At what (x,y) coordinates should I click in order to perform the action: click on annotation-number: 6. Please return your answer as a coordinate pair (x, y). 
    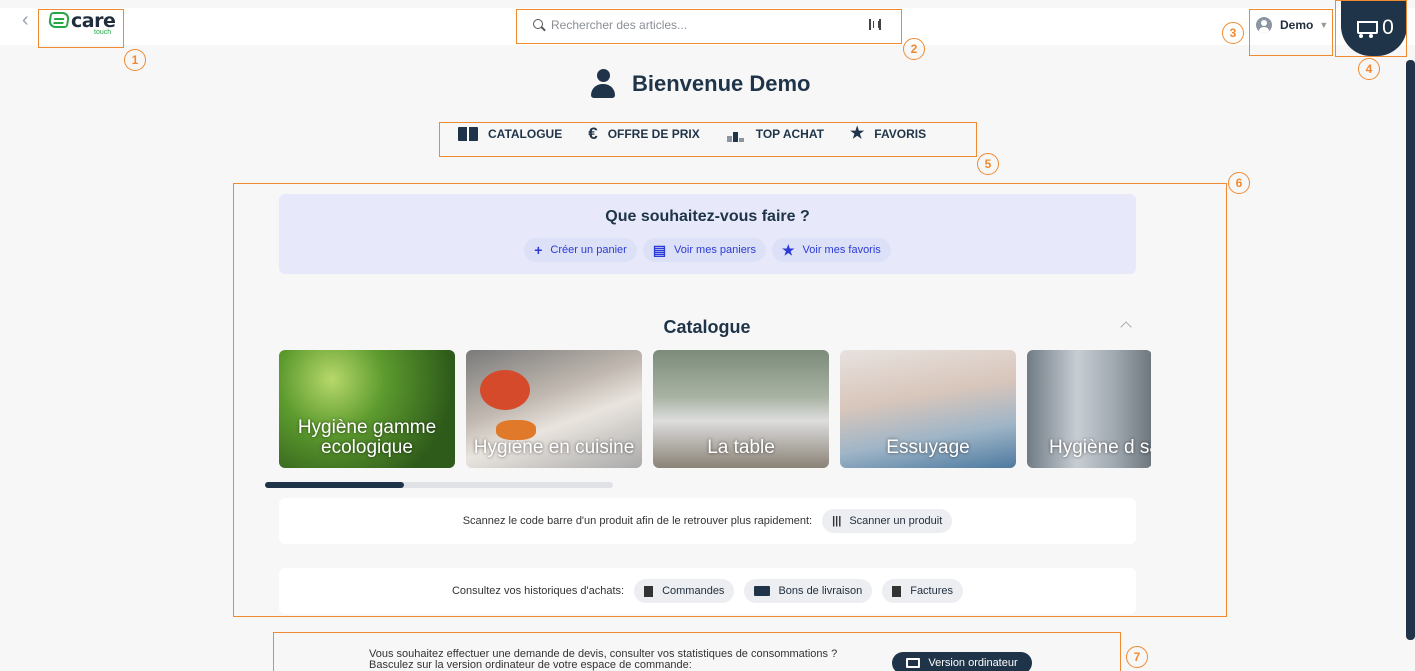
    Looking at the image, I should click on (1239, 183).